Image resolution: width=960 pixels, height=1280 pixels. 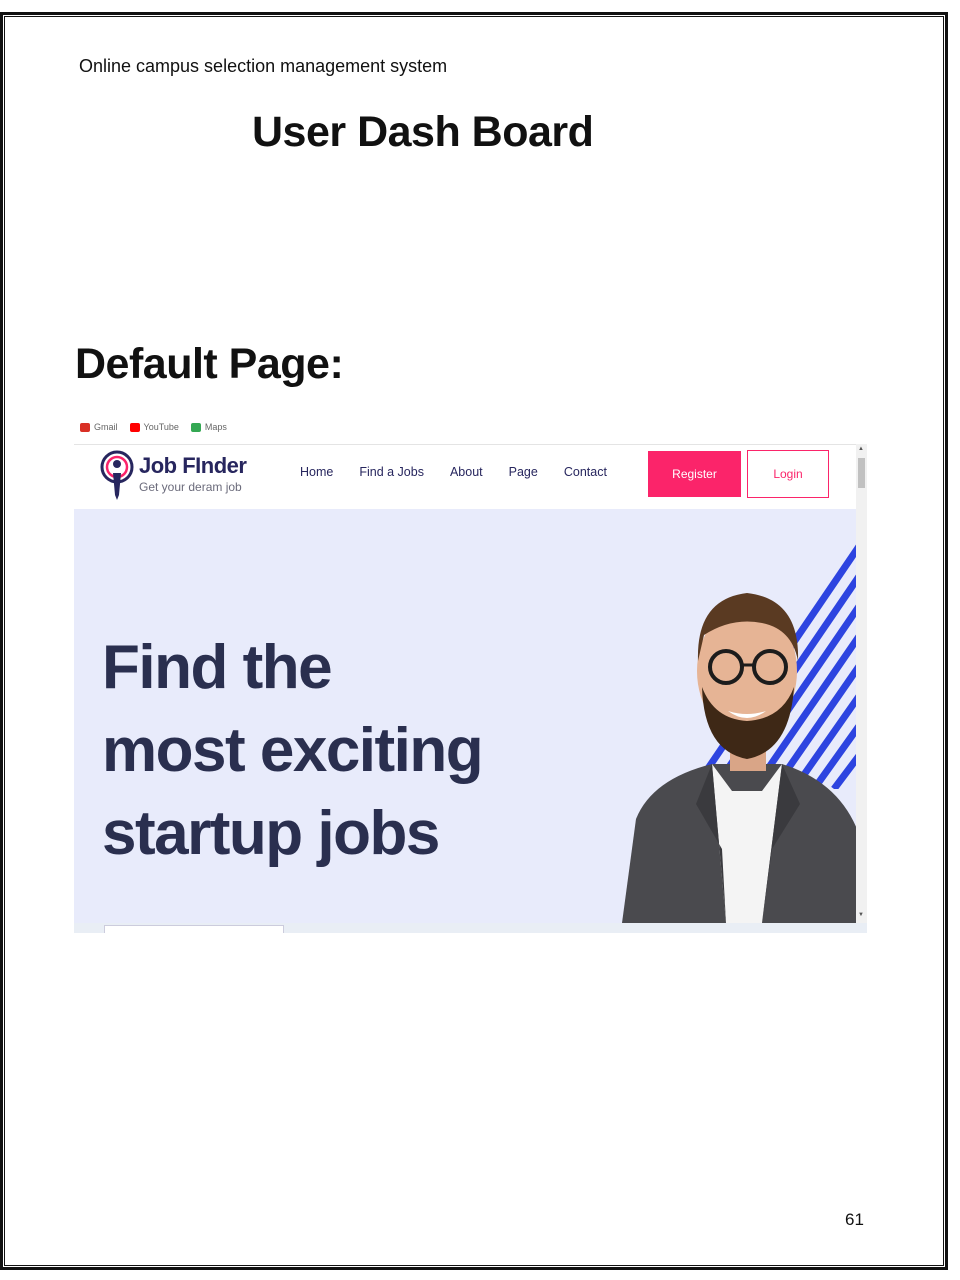 What do you see at coordinates (316, 472) in the screenshot?
I see `nav-home: Home` at bounding box center [316, 472].